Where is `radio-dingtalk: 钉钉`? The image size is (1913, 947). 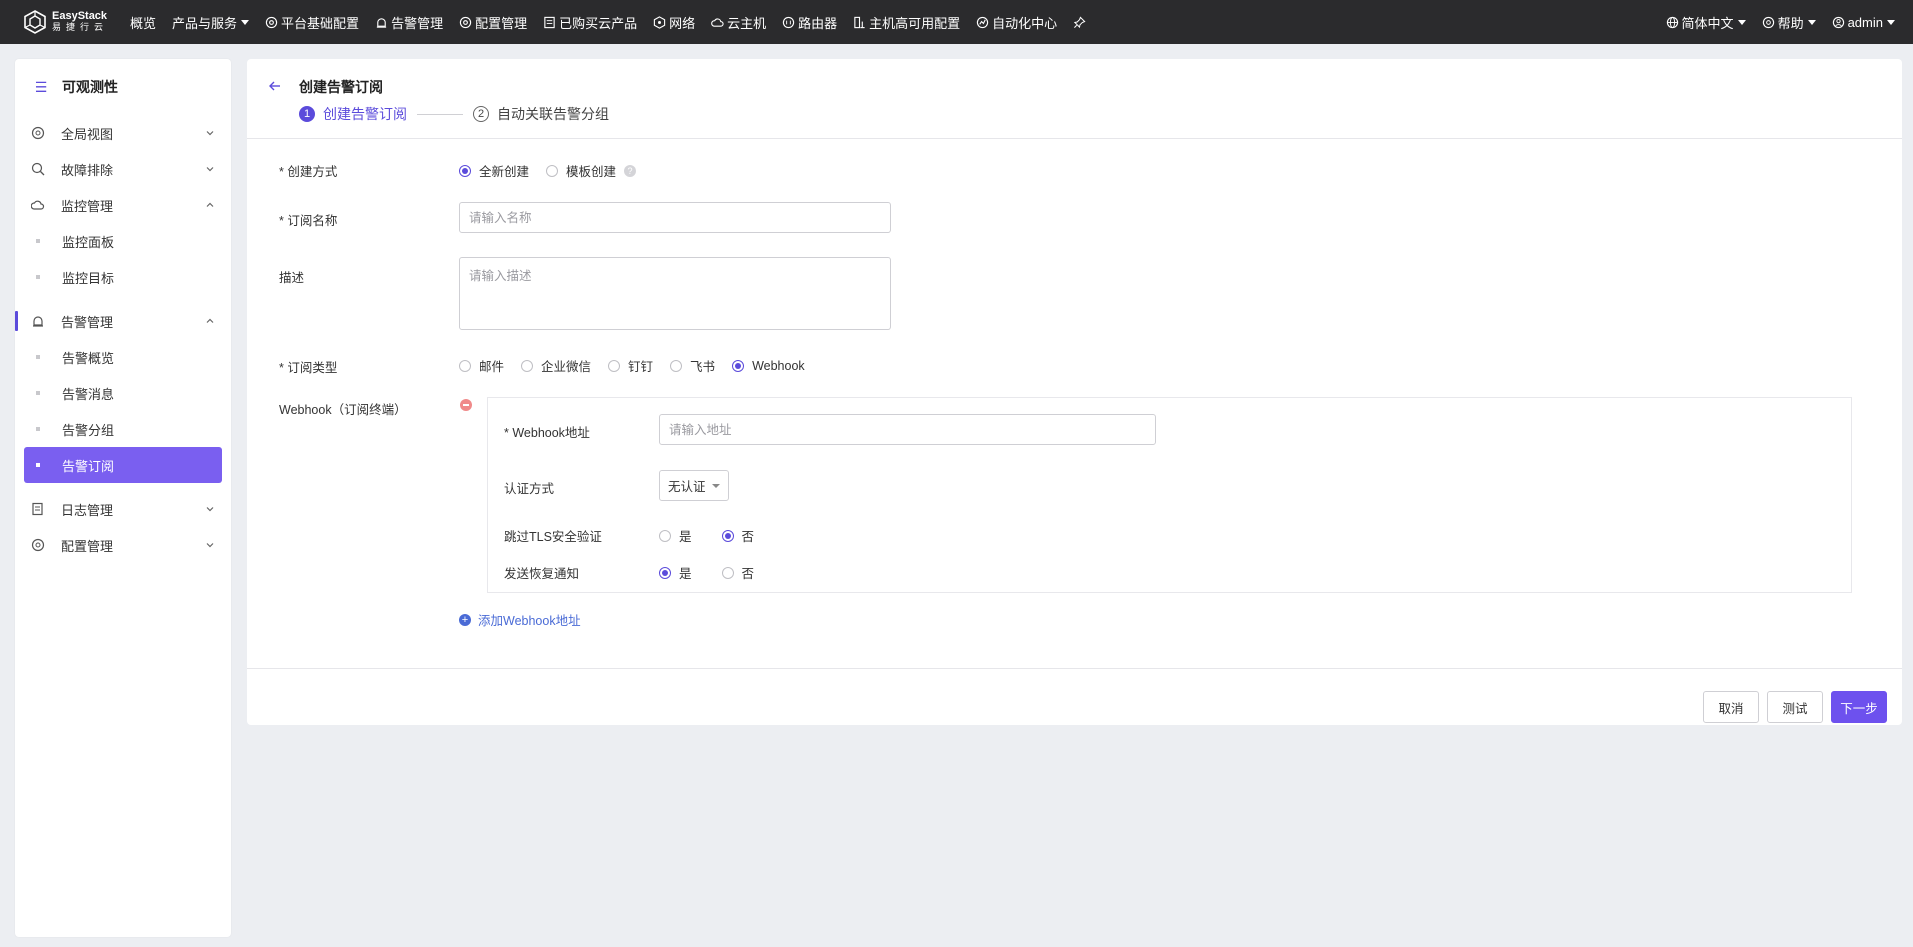 radio-dingtalk: 钉钉 is located at coordinates (630, 365).